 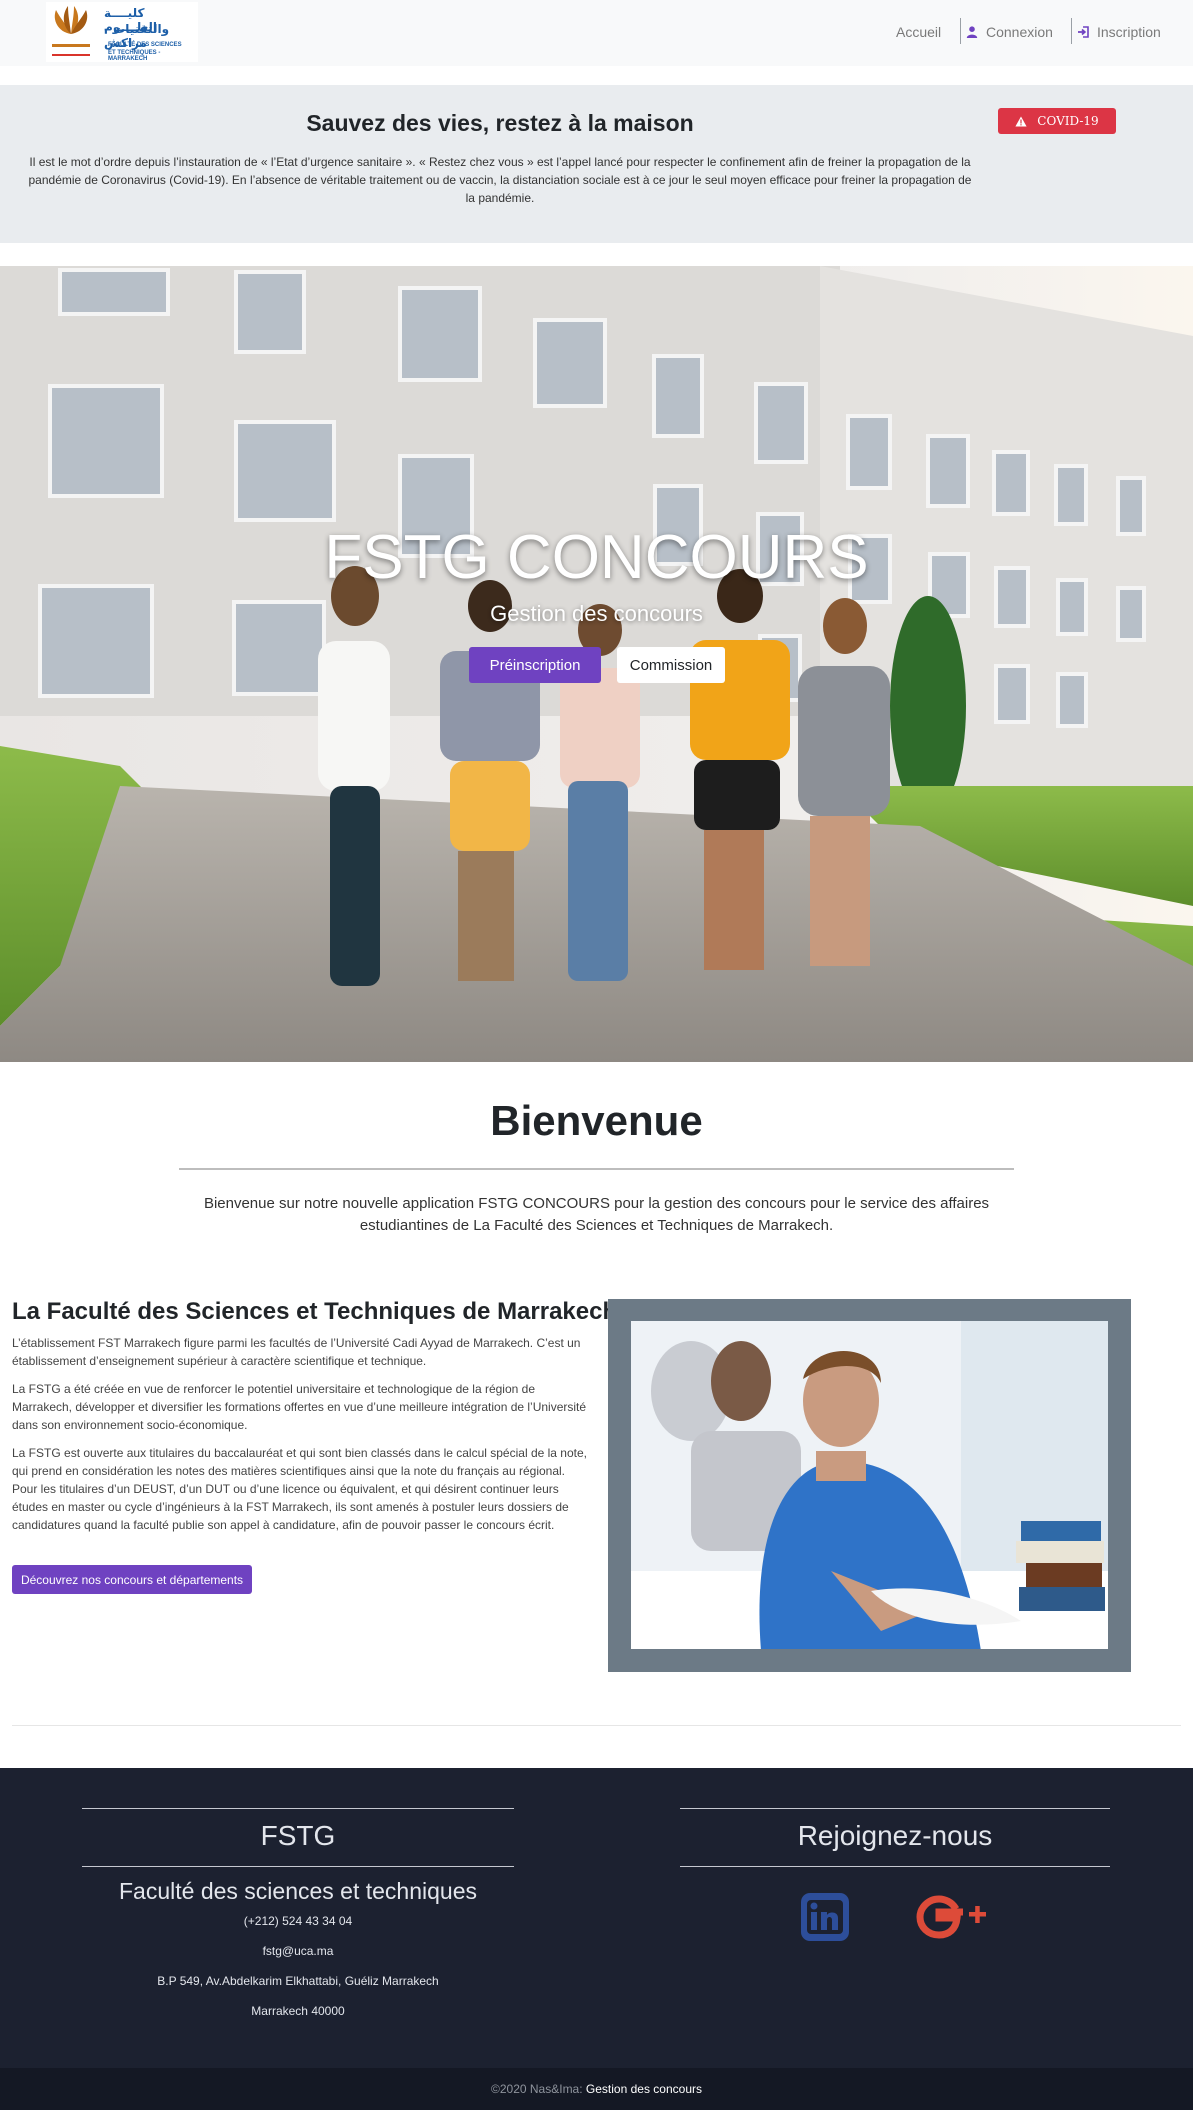 What do you see at coordinates (298, 1951) in the screenshot?
I see `footer-email: fstg@uca.ma` at bounding box center [298, 1951].